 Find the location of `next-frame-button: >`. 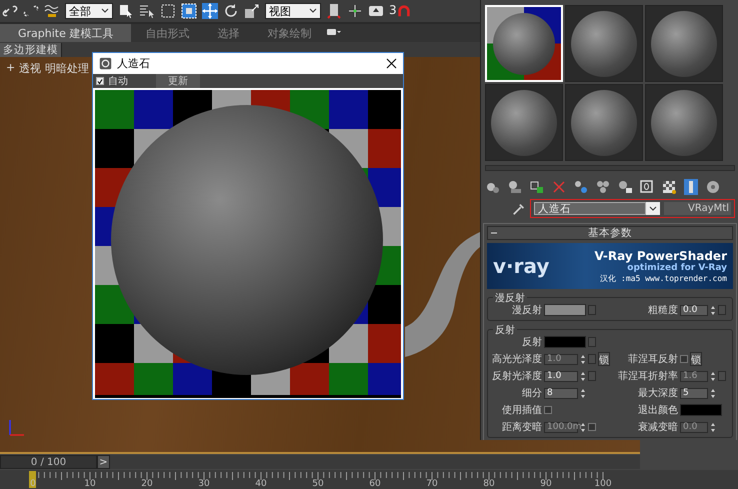

next-frame-button: > is located at coordinates (103, 462).